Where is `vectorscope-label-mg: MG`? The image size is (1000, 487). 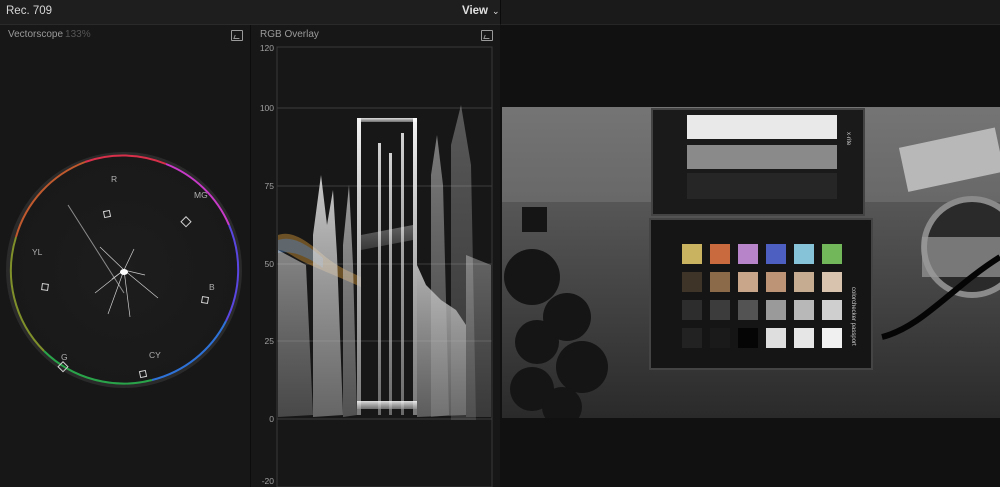
vectorscope-label-mg: MG is located at coordinates (201, 195).